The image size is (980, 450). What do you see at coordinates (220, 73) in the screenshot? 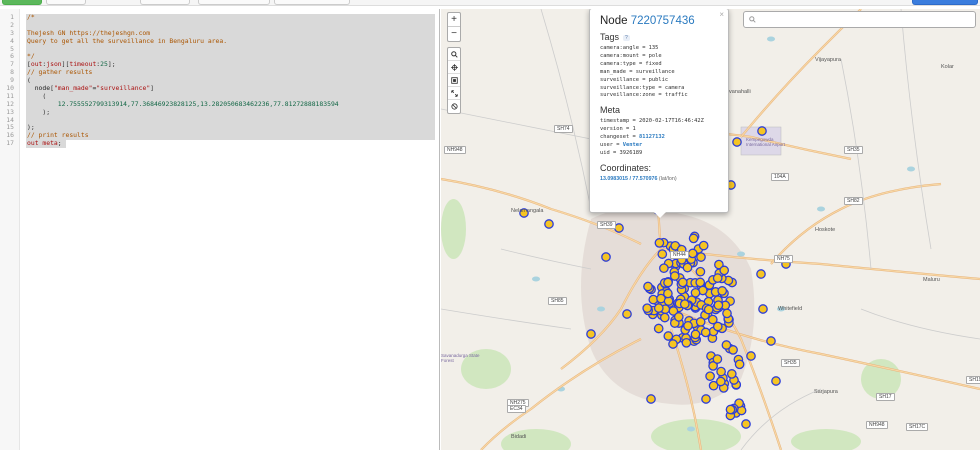
I see `code-line: 8// gather results` at bounding box center [220, 73].